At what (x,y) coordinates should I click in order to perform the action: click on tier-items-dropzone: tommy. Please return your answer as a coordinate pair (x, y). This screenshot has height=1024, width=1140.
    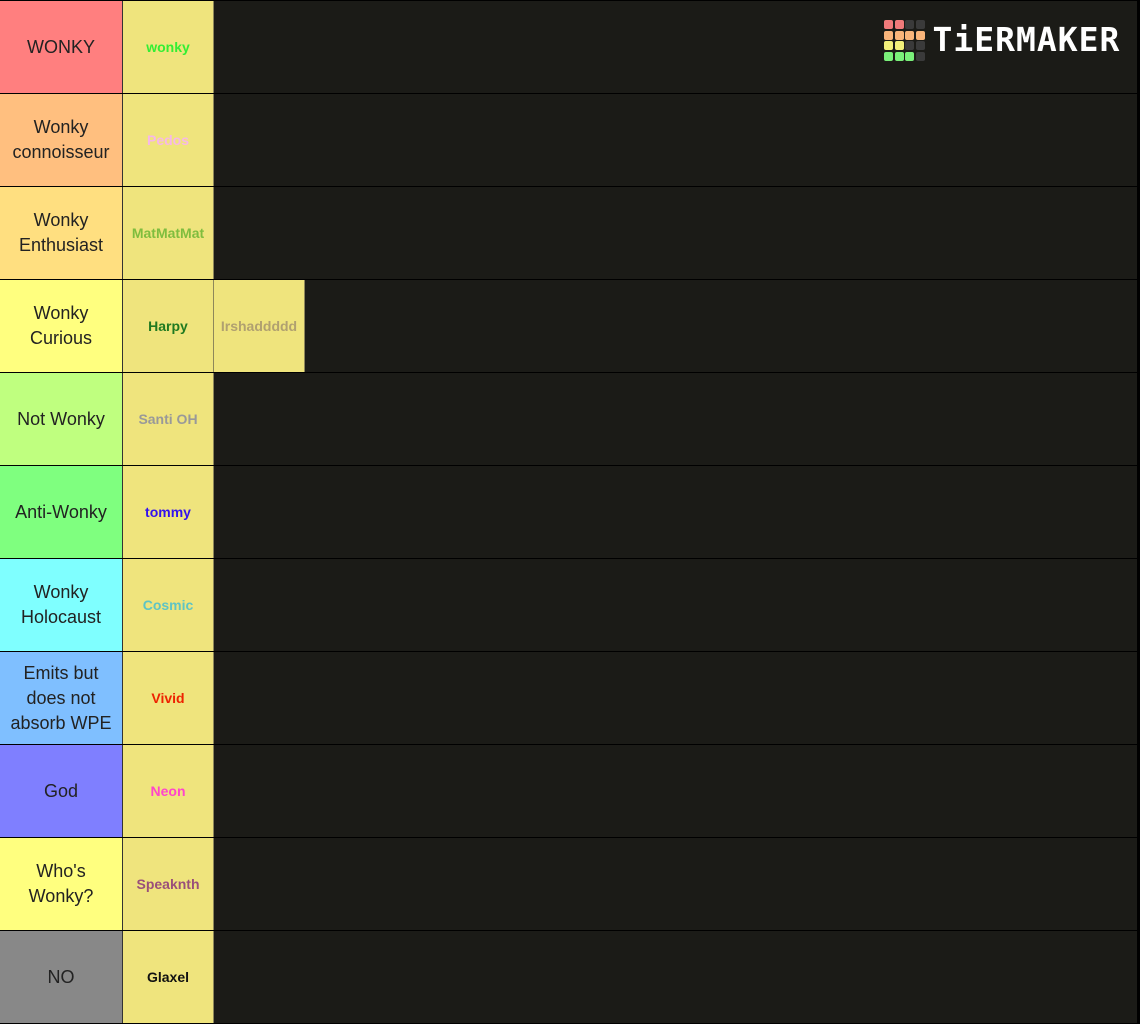
    Looking at the image, I should click on (630, 512).